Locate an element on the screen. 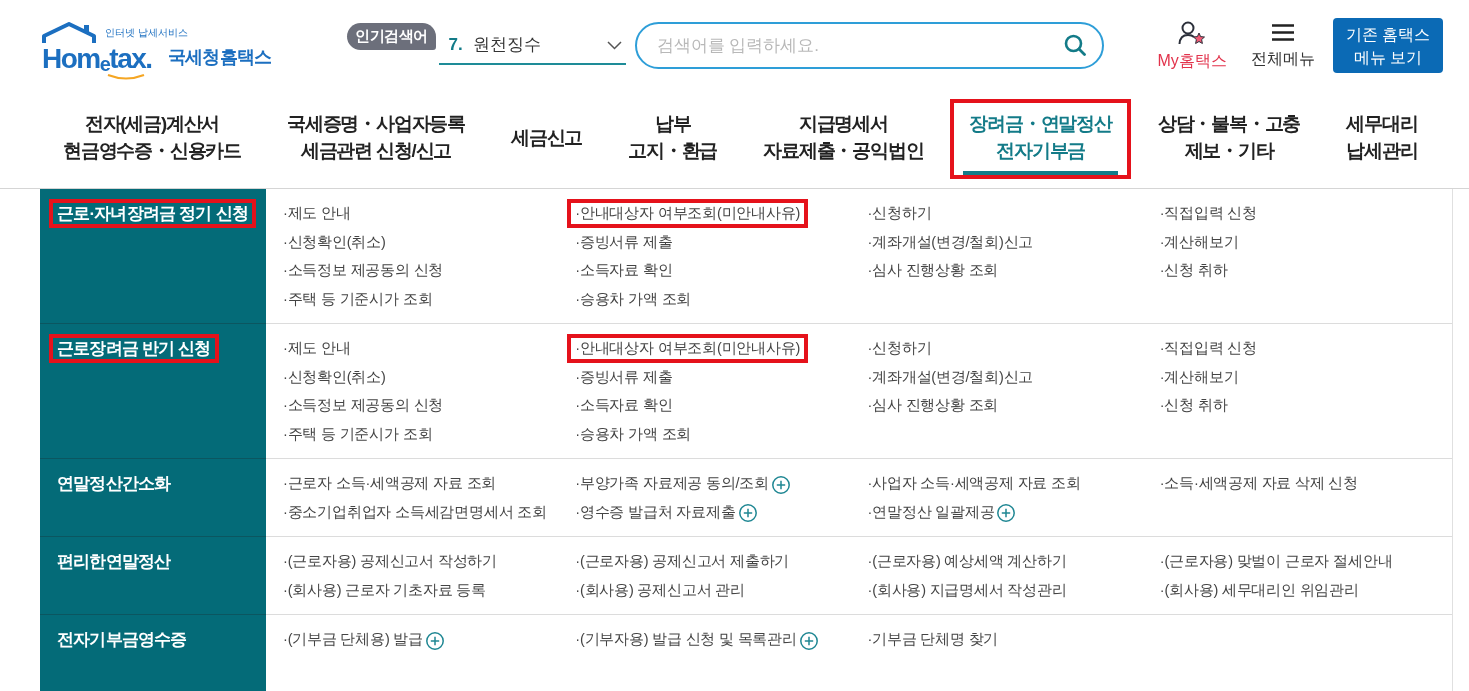  menu-link: ·(회사용) 지급명세서 작성관리 is located at coordinates (967, 589).